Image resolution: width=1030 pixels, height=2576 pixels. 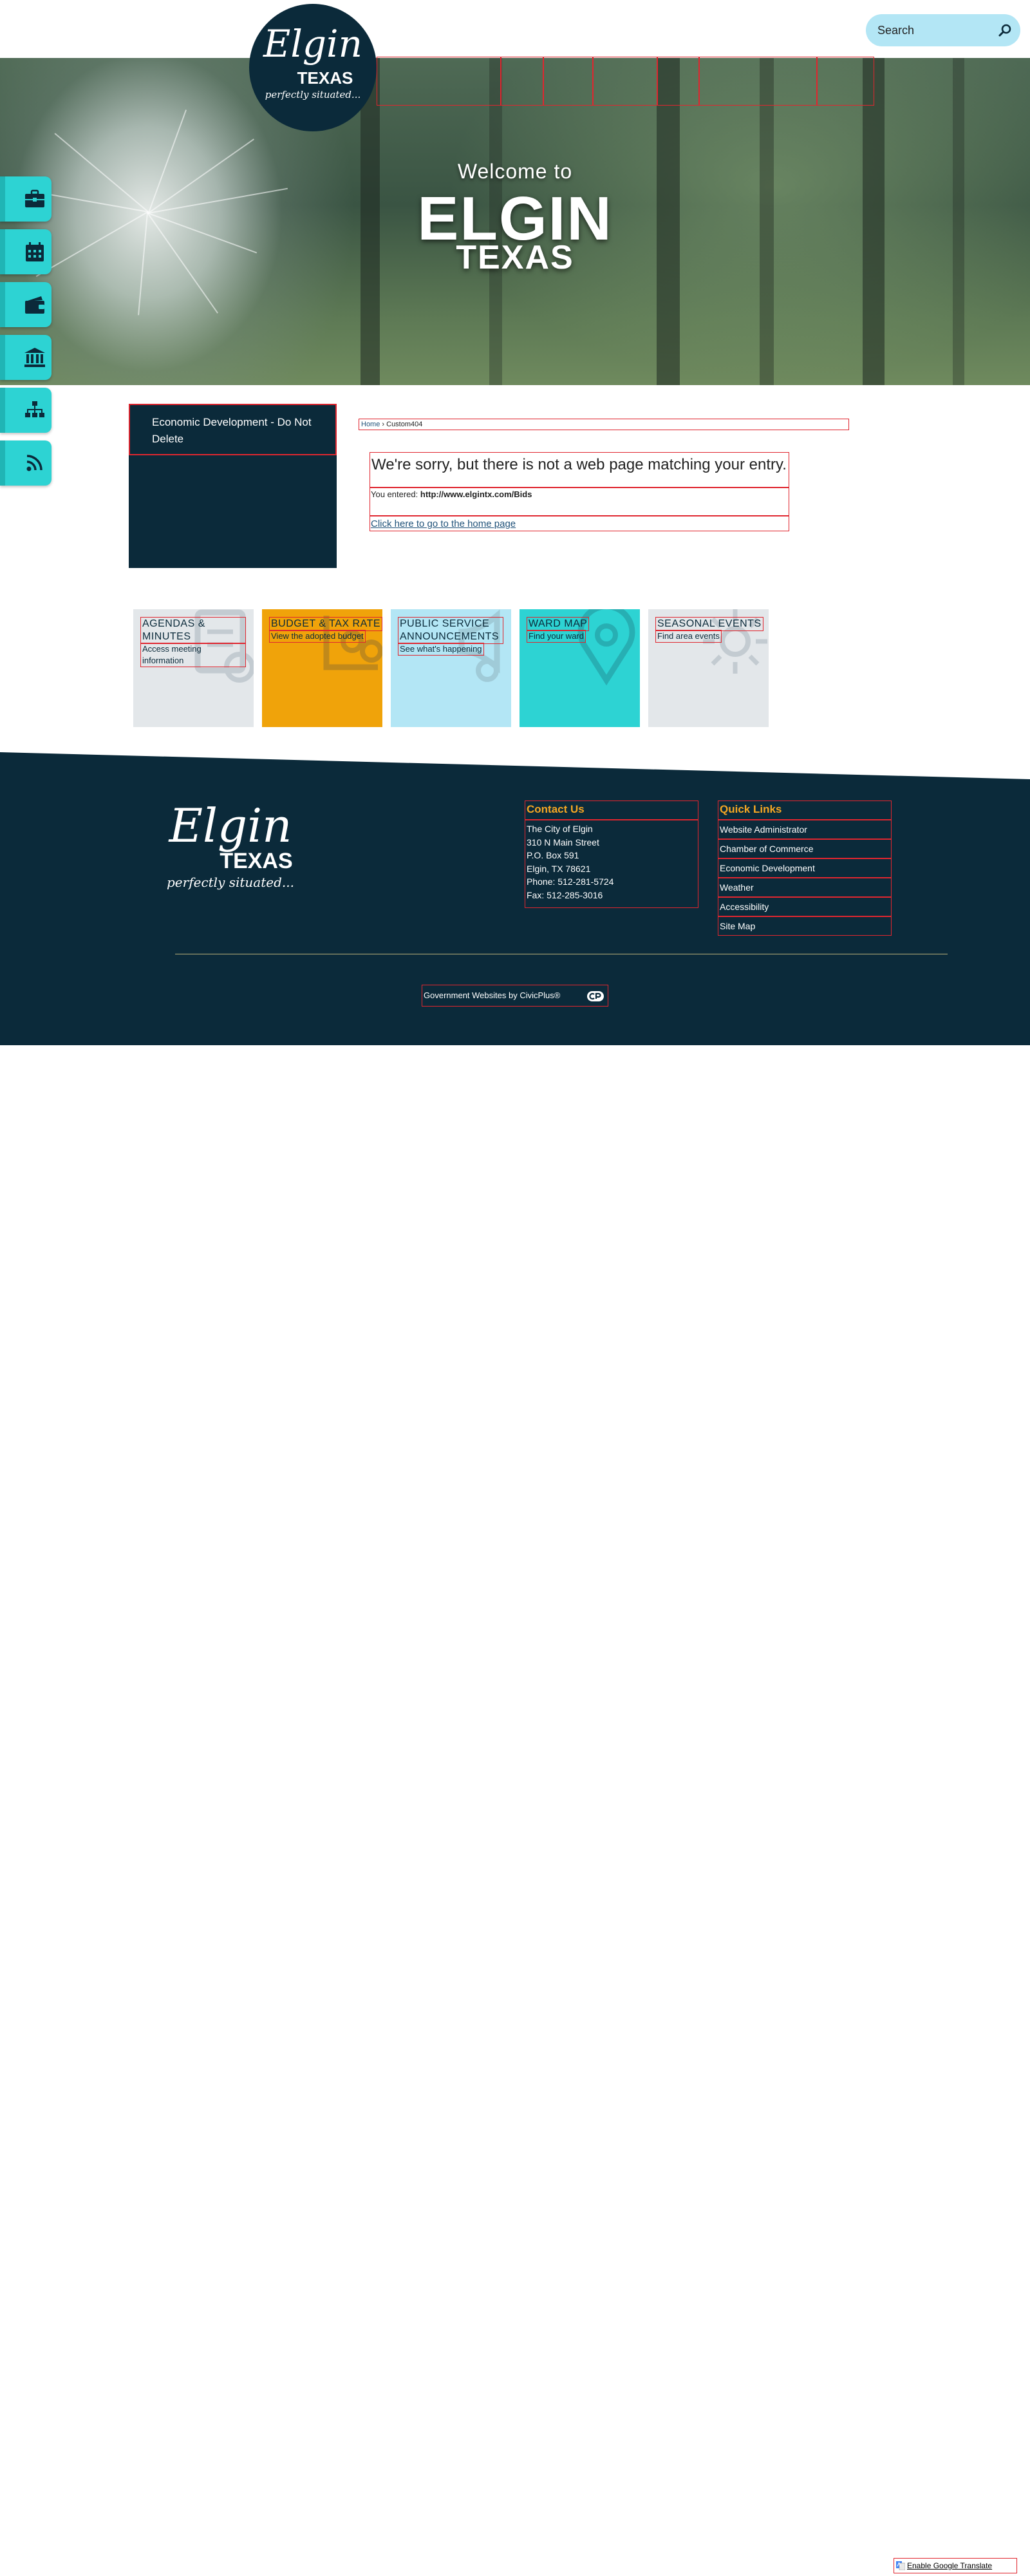 I want to click on quick-link-weather: Weather, so click(x=805, y=887).